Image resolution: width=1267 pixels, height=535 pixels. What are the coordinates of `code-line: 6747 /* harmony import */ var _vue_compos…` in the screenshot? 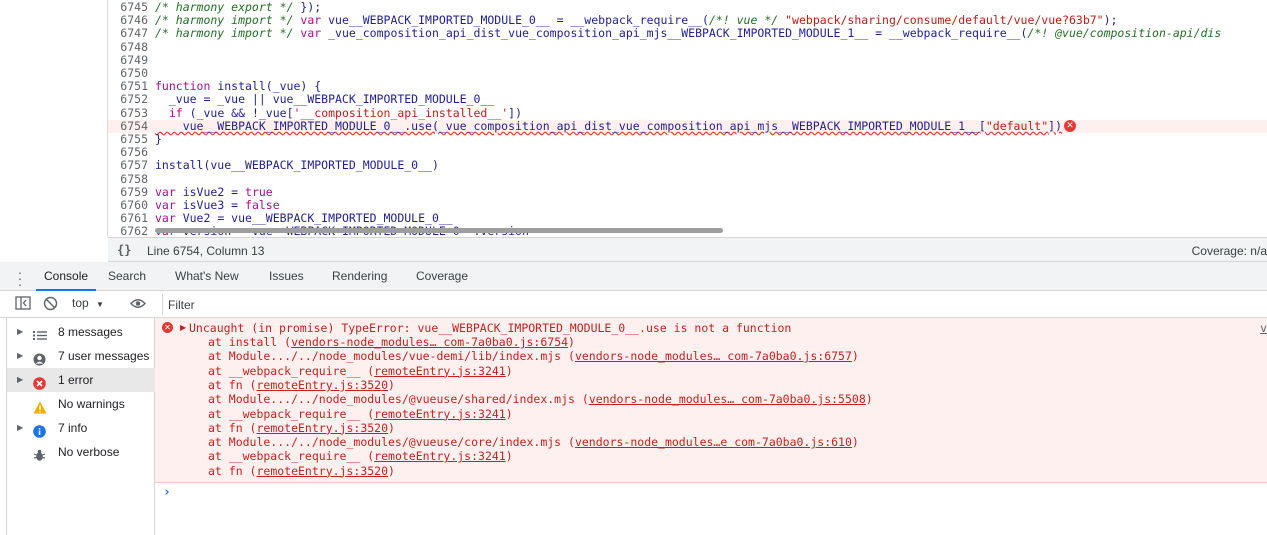 It's located at (687, 33).